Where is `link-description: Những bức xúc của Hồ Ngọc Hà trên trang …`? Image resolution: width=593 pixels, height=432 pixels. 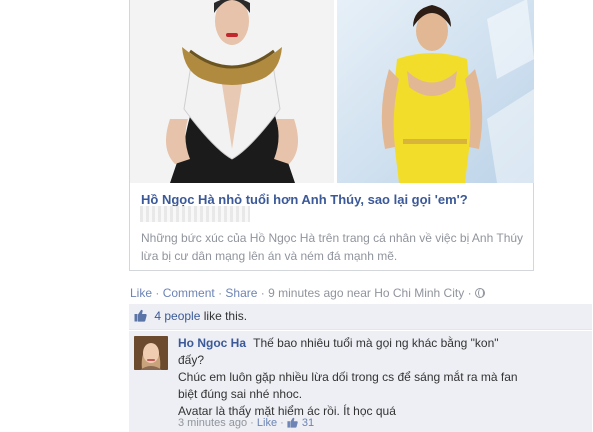 link-description: Những bức xúc của Hồ Ngọc Hà trên trang … is located at coordinates (332, 247).